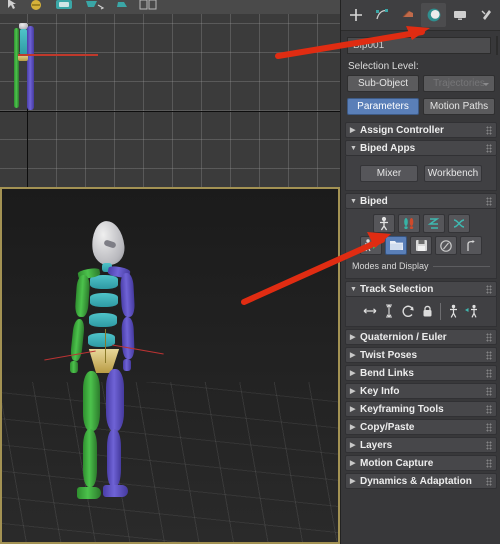 Image resolution: width=500 pixels, height=544 pixels. I want to click on body-rotation-icon, so click(408, 311).